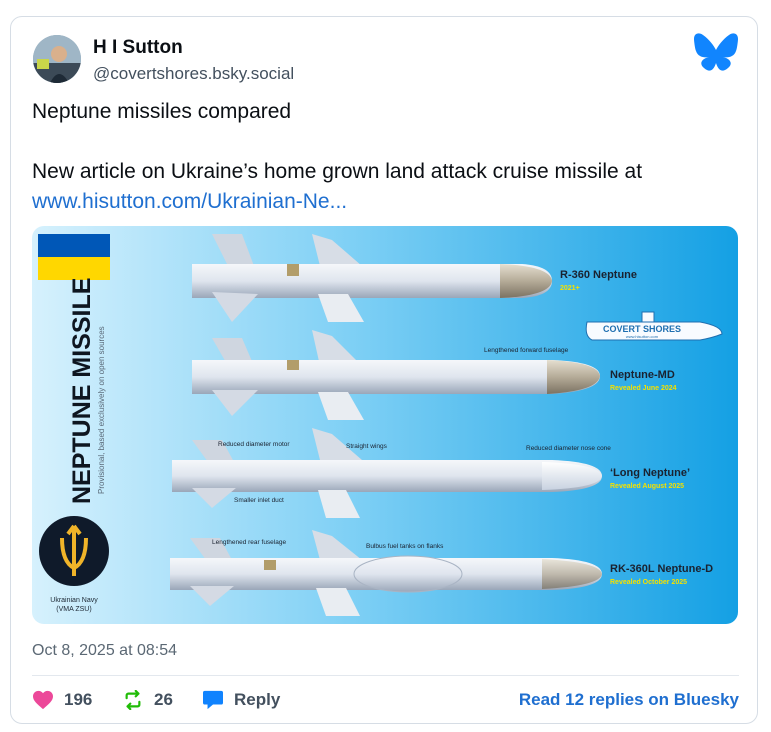  I want to click on avatar-image, so click(57, 59).